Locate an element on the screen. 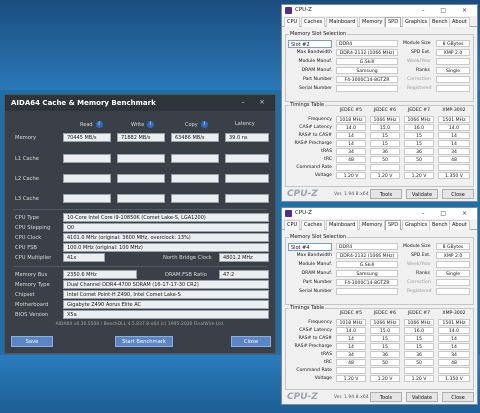  l1-copy-value is located at coordinates (195, 158).